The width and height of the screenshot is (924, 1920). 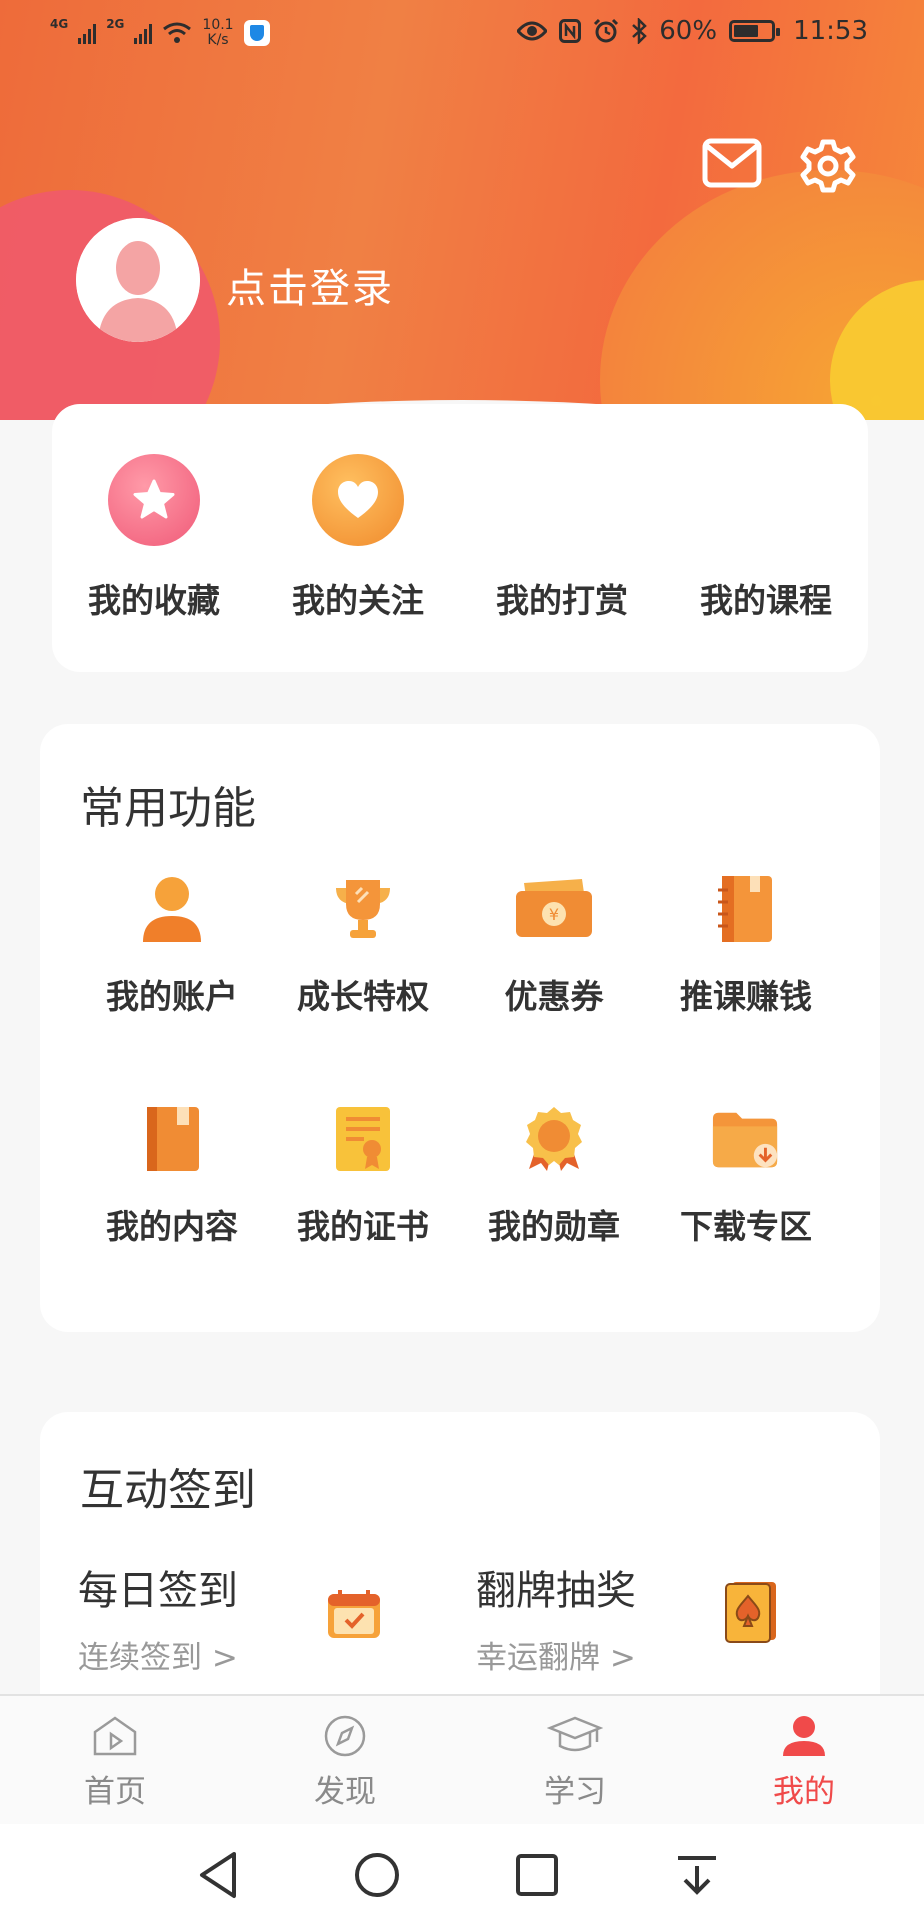 What do you see at coordinates (460, 538) in the screenshot?
I see `quick-links-card: 我的收藏 我的关注 我的打赏 我的课程` at bounding box center [460, 538].